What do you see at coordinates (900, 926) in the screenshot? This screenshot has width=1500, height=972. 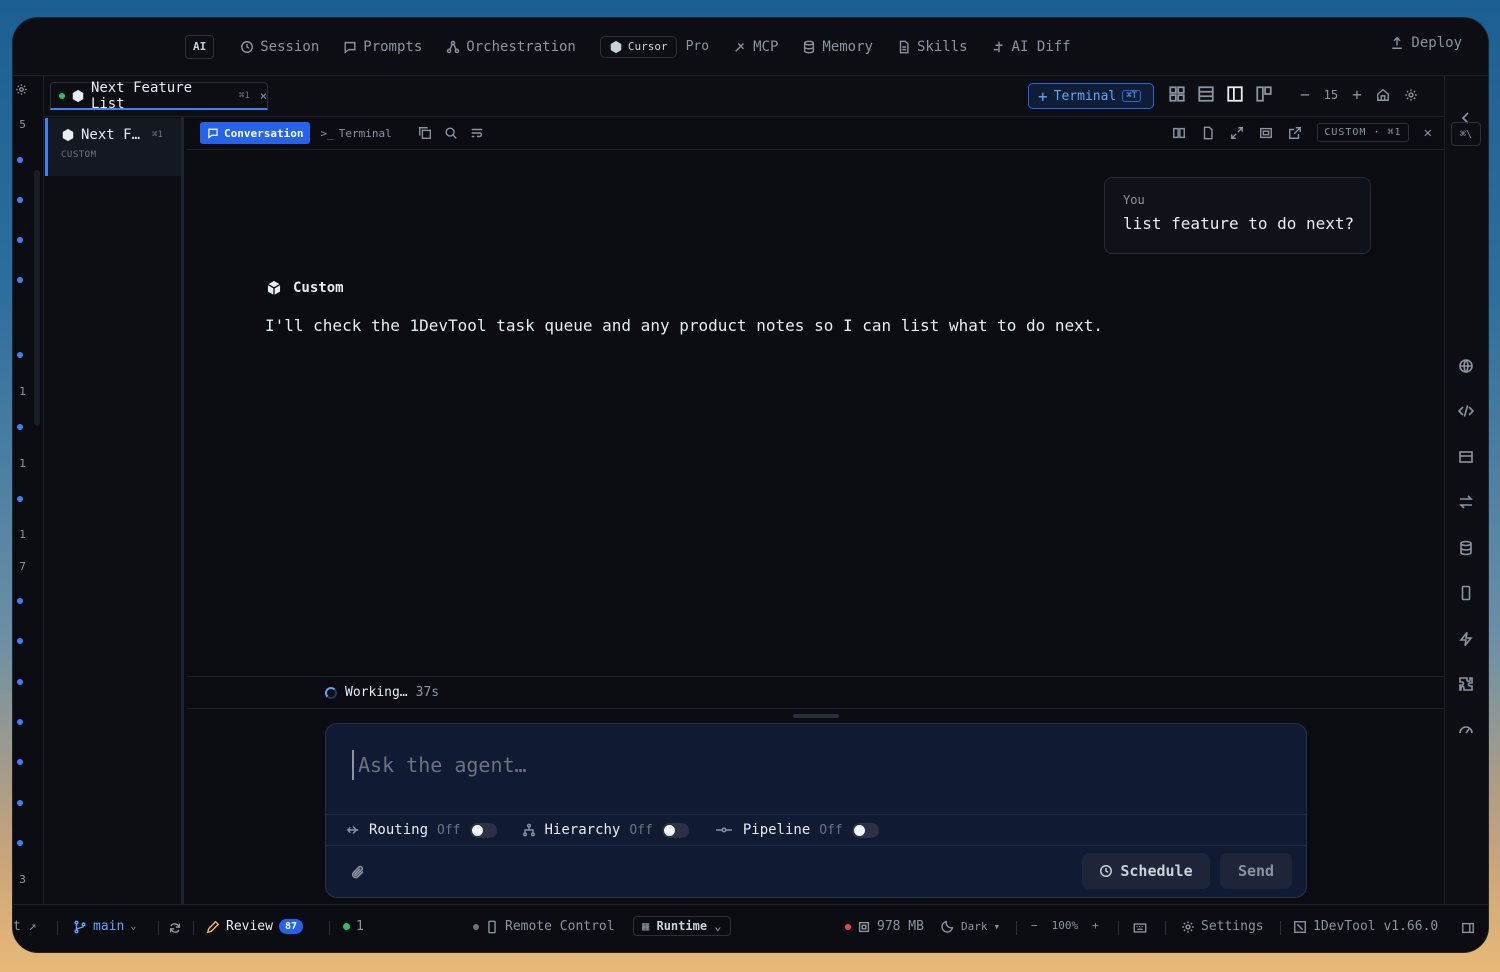 I see `memory-value: 978 MB` at bounding box center [900, 926].